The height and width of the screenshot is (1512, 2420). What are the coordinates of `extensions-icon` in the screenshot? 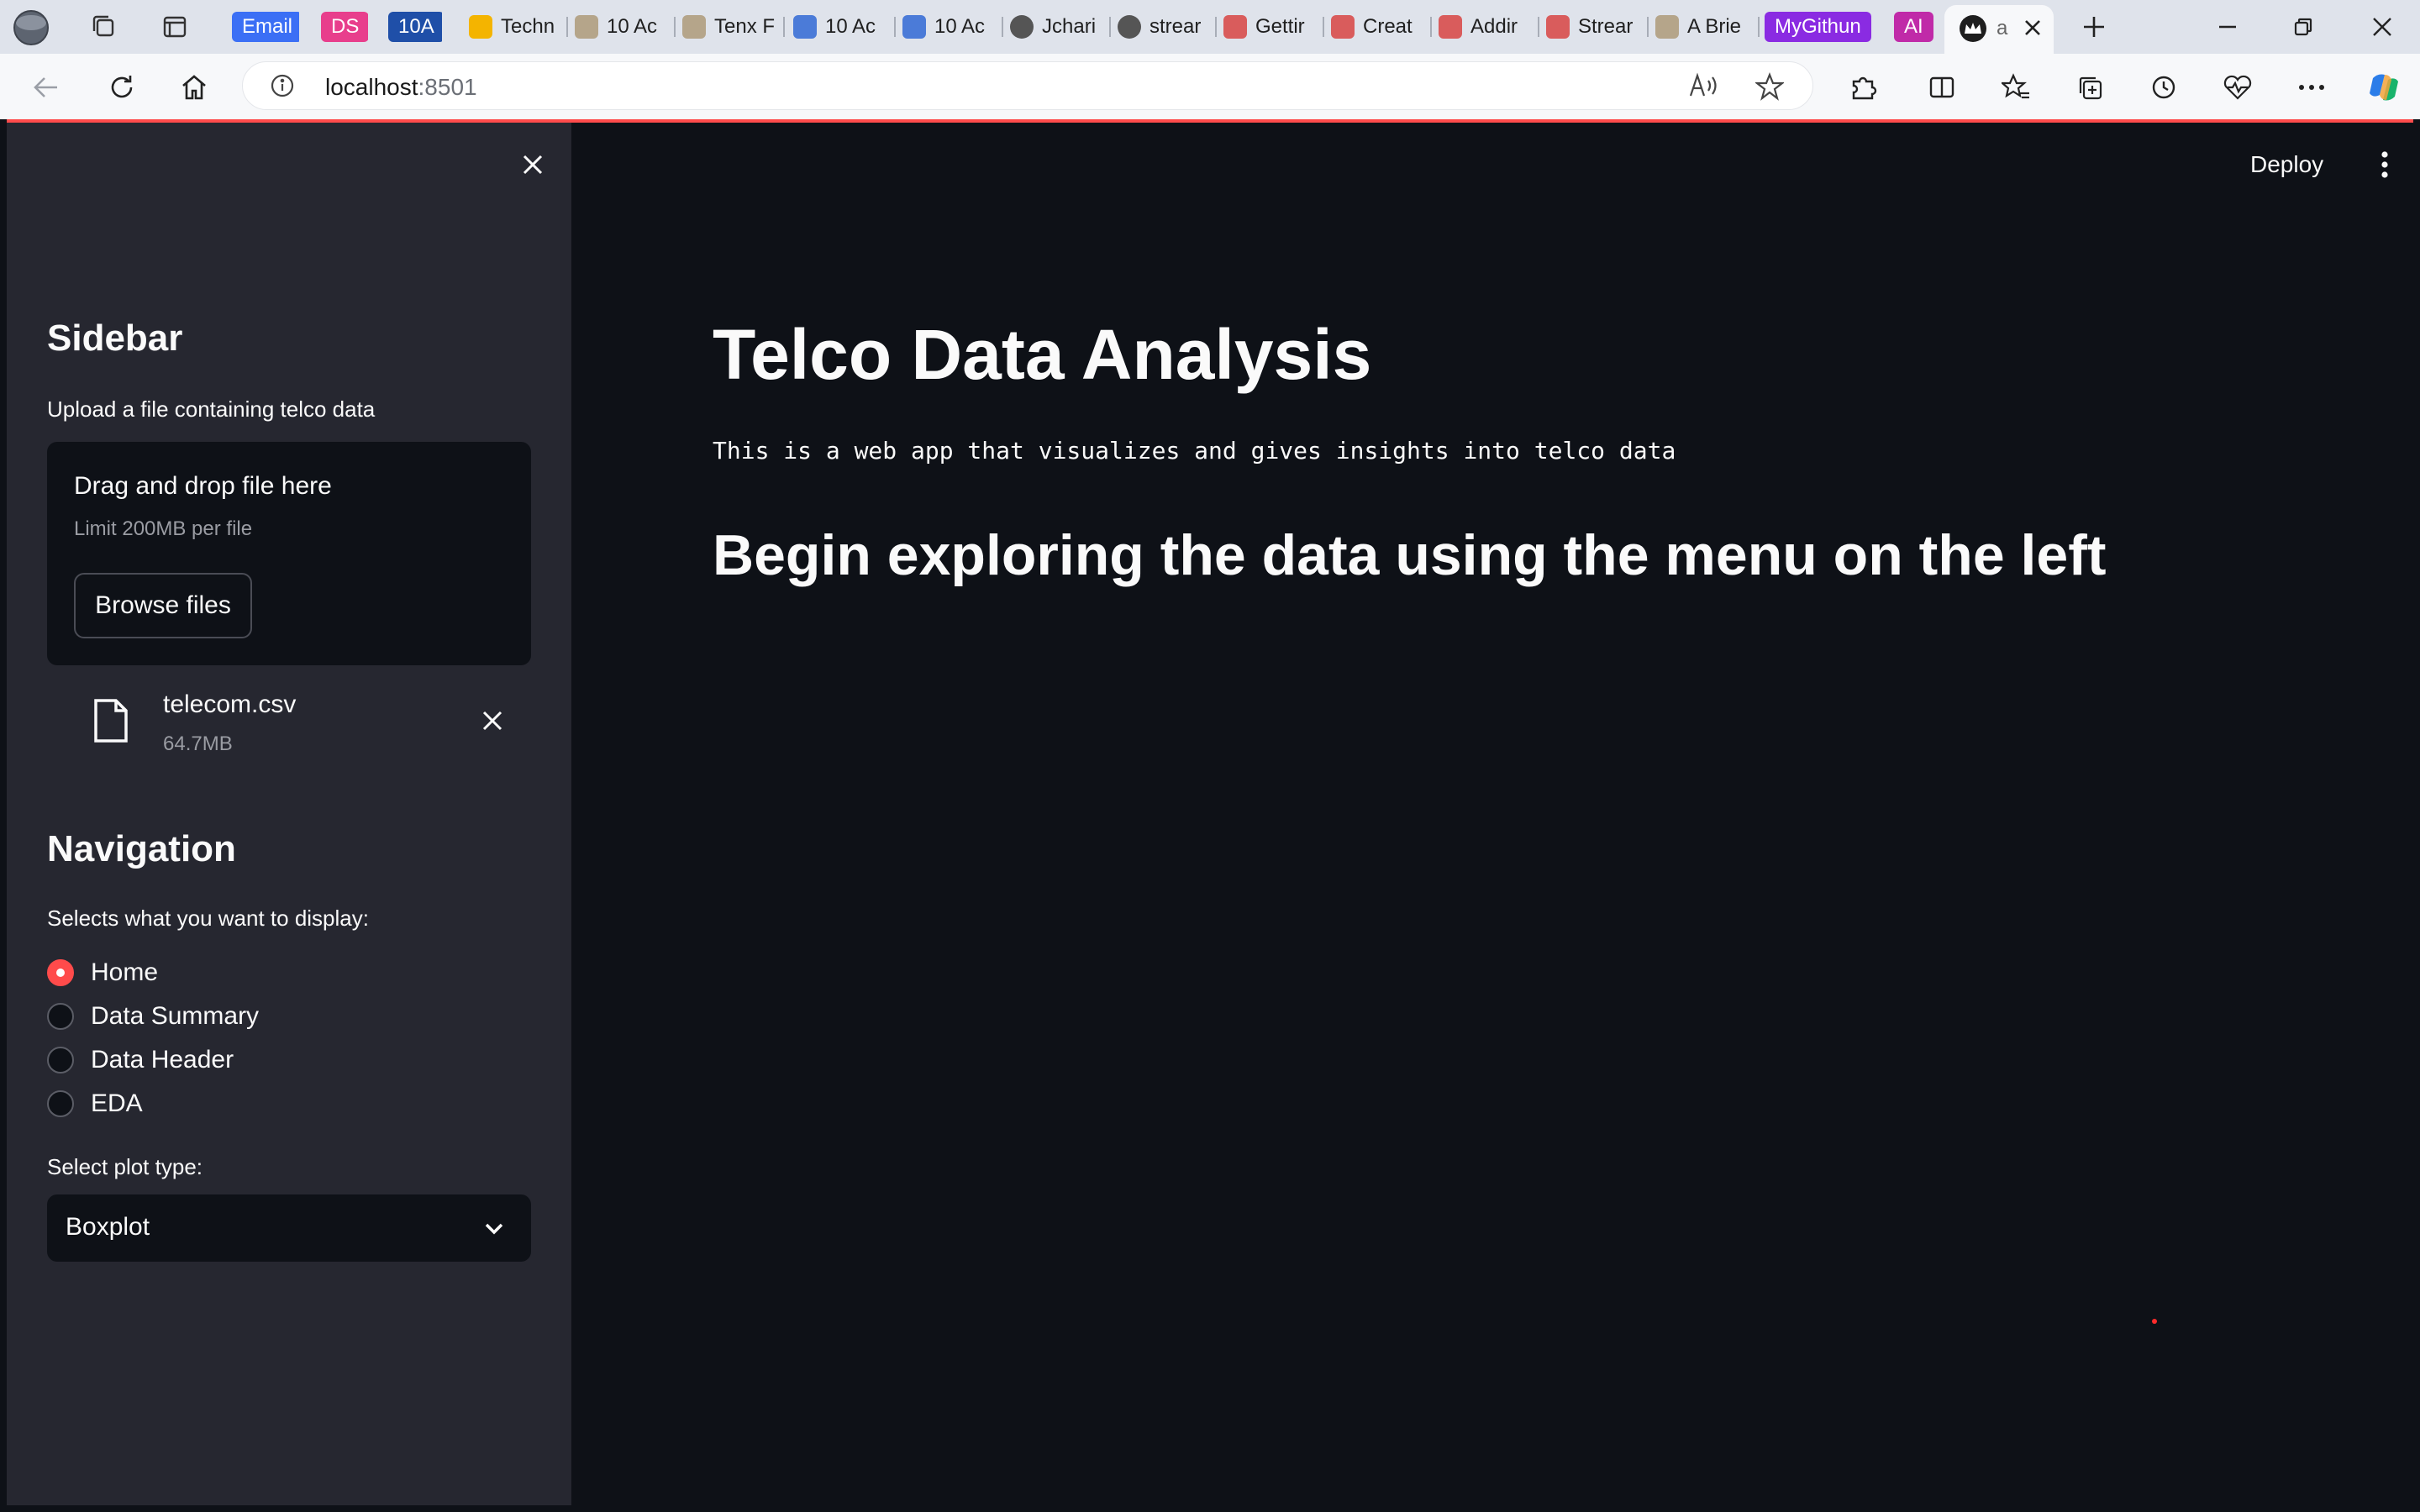 It's located at (1863, 87).